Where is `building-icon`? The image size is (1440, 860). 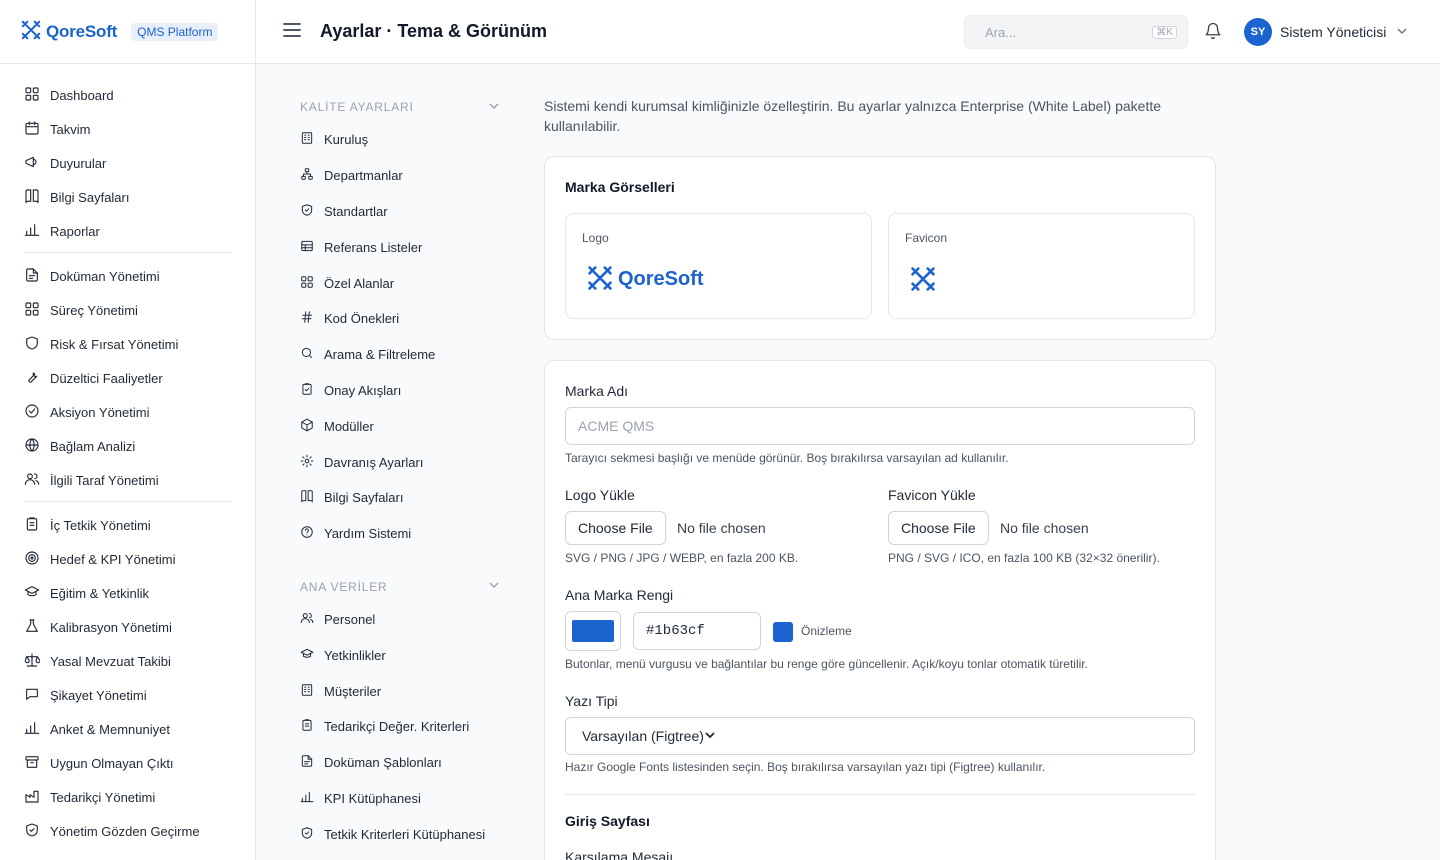 building-icon is located at coordinates (307, 691).